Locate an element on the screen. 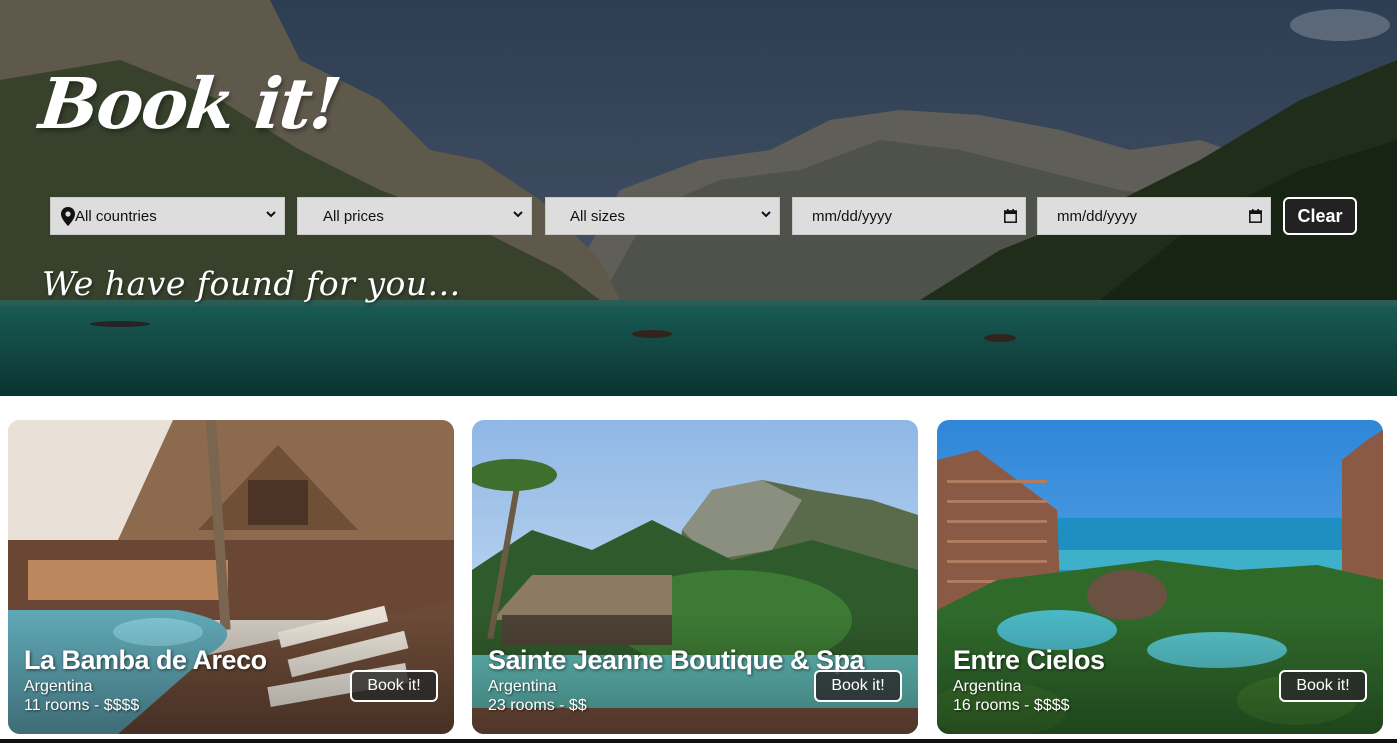  clear-button: Clear is located at coordinates (1320, 216).